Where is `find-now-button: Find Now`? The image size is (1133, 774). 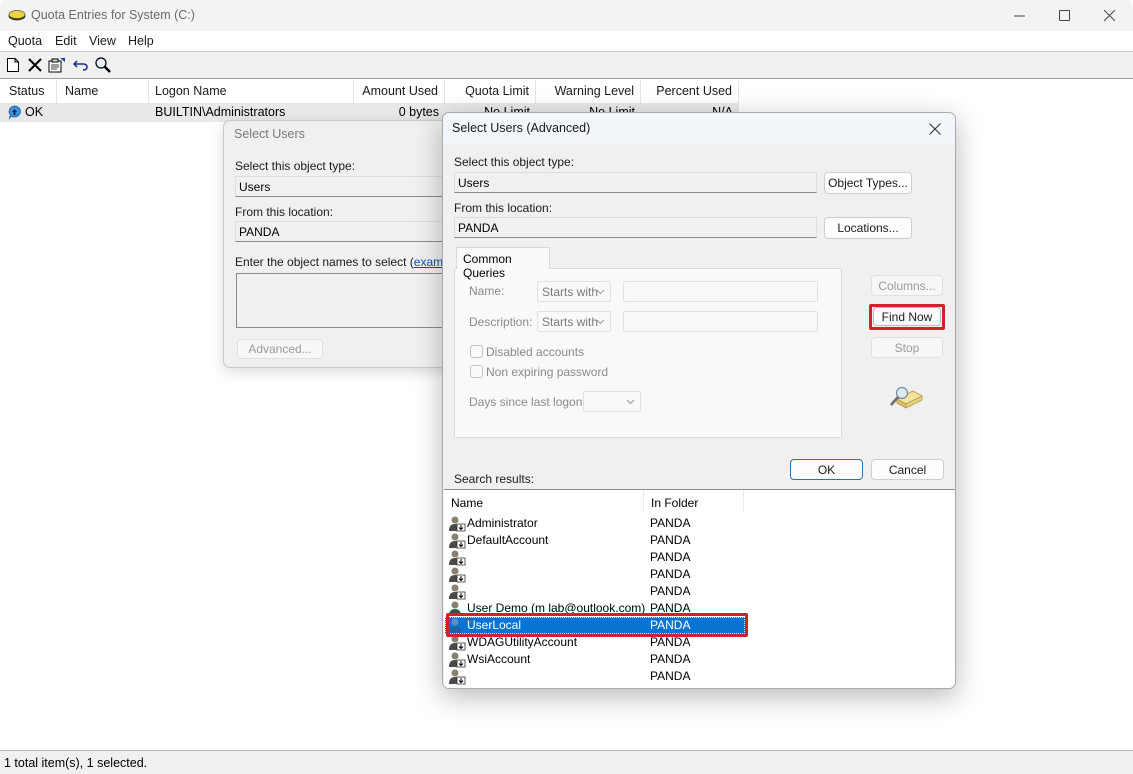
find-now-button: Find Now is located at coordinates (907, 316).